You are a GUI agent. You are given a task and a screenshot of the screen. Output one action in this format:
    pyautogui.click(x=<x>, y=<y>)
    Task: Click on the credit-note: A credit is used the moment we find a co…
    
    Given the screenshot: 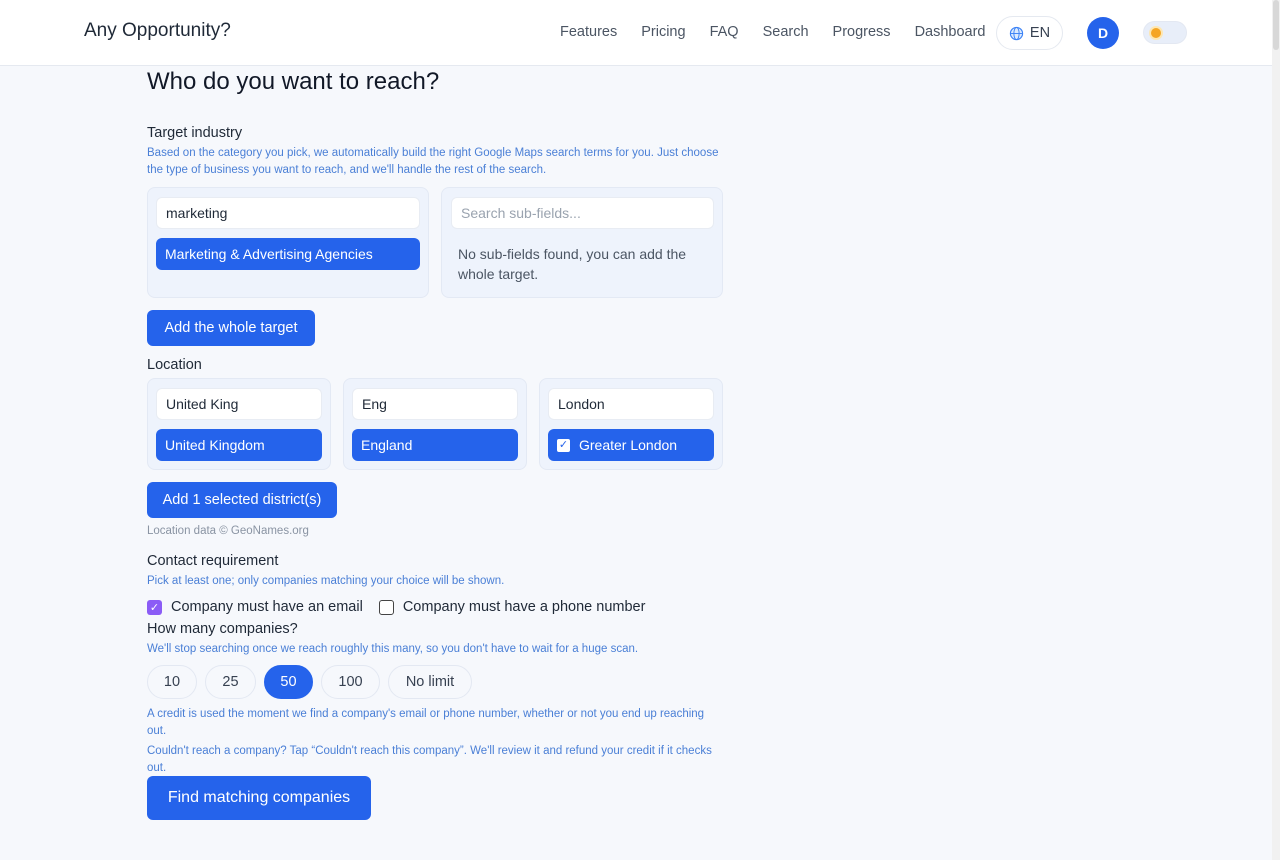 What is the action you would take?
    pyautogui.click(x=426, y=722)
    